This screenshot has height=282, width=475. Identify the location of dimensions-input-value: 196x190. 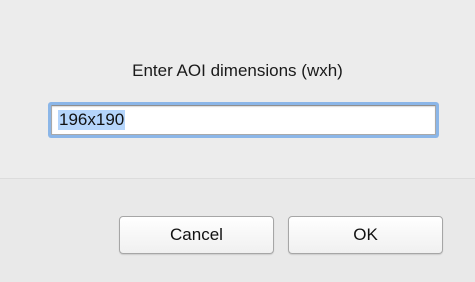
(92, 120).